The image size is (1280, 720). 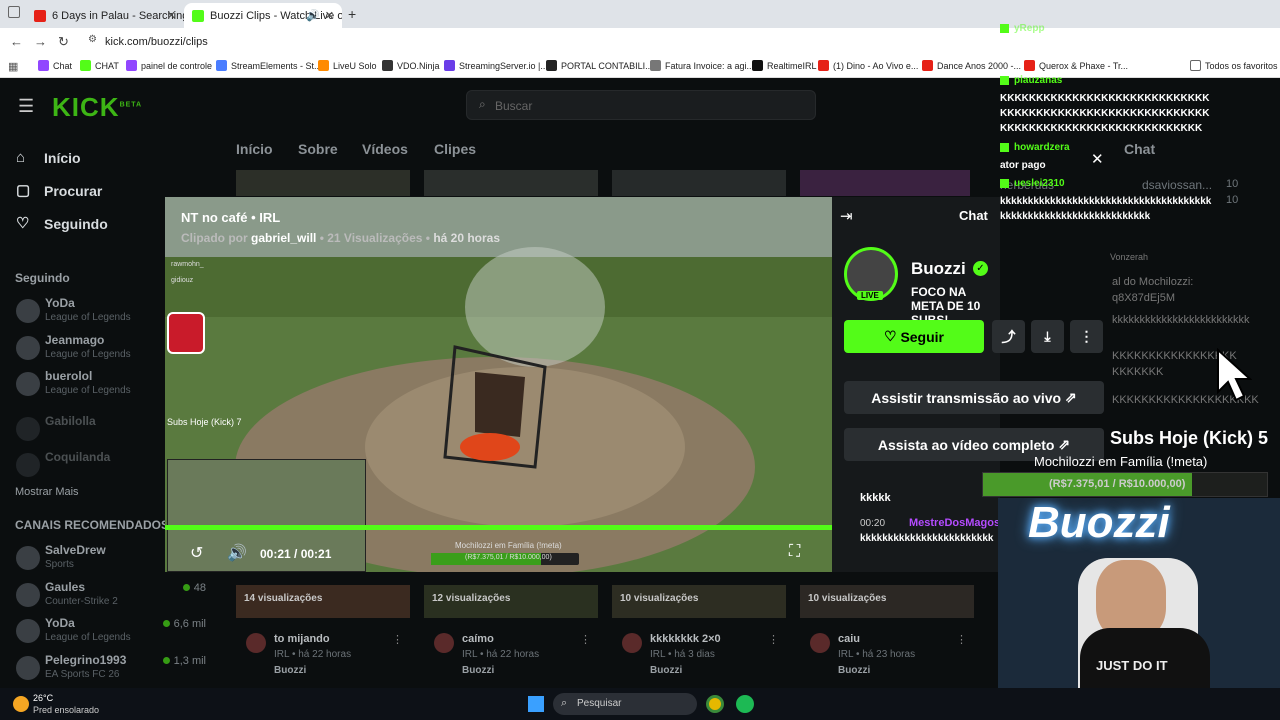 I want to click on more-button: ⋮, so click(x=1086, y=336).